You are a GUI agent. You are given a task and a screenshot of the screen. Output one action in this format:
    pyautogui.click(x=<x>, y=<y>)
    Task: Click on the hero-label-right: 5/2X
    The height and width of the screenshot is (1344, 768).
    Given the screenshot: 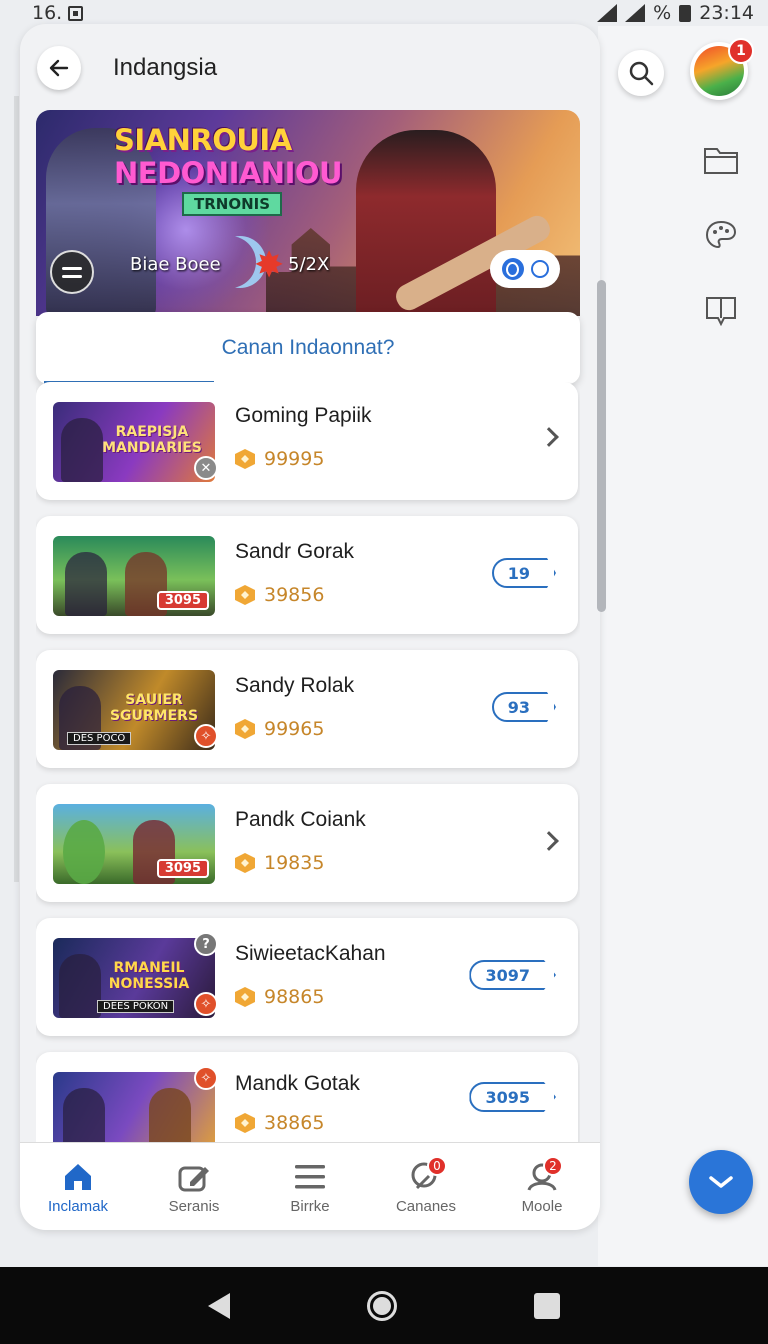 What is the action you would take?
    pyautogui.click(x=309, y=264)
    